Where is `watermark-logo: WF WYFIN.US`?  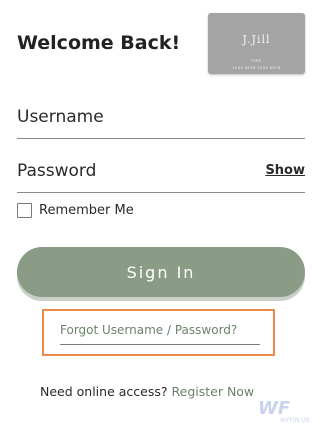
watermark-logo: WF WYFIN.US is located at coordinates (284, 411).